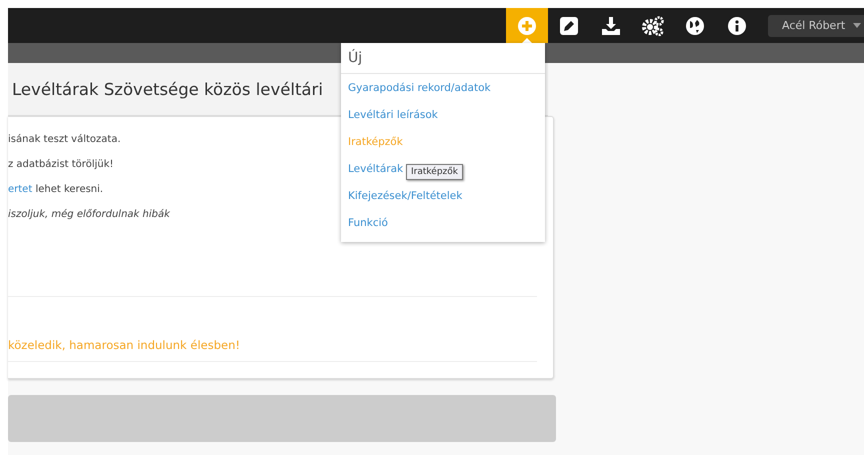  What do you see at coordinates (653, 26) in the screenshot?
I see `gears-icon` at bounding box center [653, 26].